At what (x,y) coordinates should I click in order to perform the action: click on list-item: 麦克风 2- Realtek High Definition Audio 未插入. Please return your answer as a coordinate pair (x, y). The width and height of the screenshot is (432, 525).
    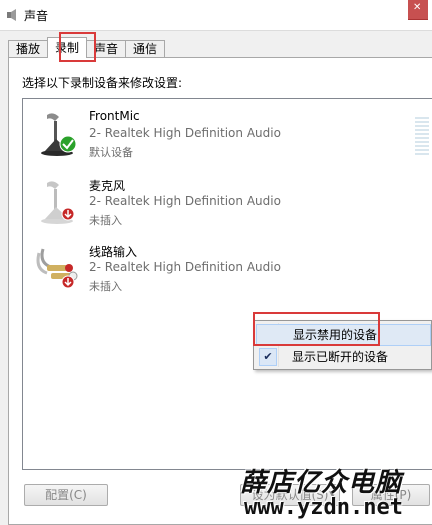
    Looking at the image, I should click on (227, 201).